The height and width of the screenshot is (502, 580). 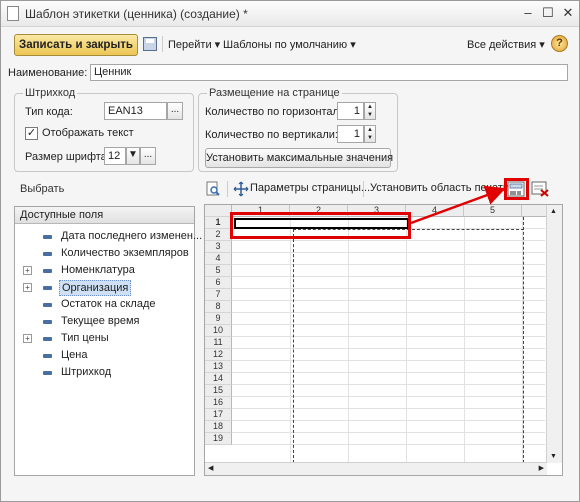 I want to click on row-header: 9, so click(x=218, y=319).